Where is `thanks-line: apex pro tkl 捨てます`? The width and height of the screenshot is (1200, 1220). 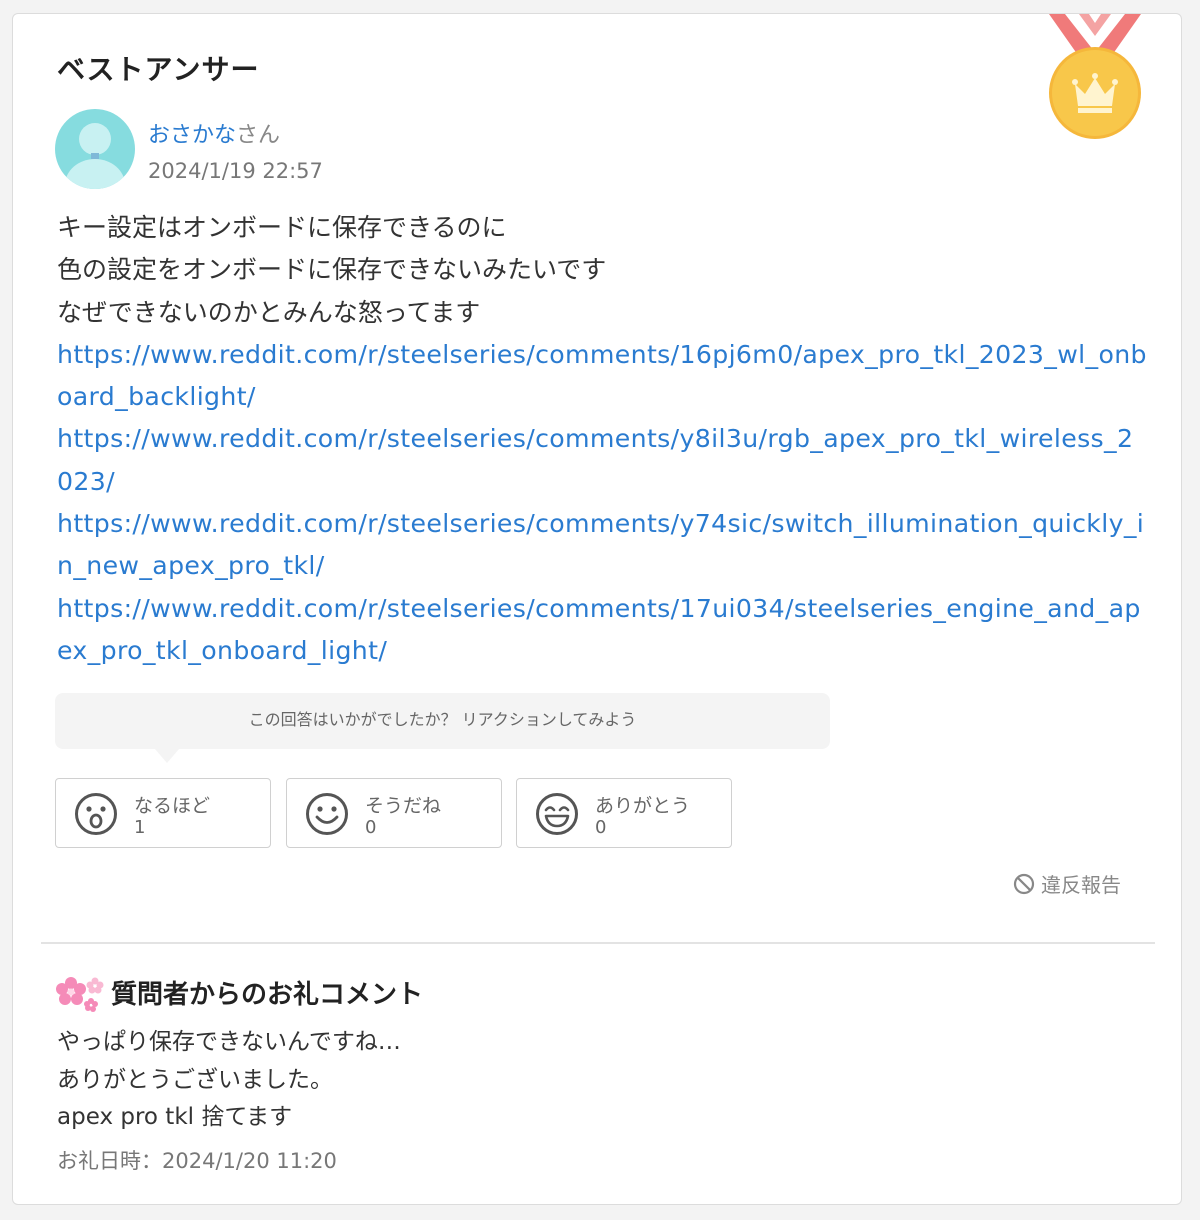
thanks-line: apex pro tkl 捨てます is located at coordinates (175, 1117).